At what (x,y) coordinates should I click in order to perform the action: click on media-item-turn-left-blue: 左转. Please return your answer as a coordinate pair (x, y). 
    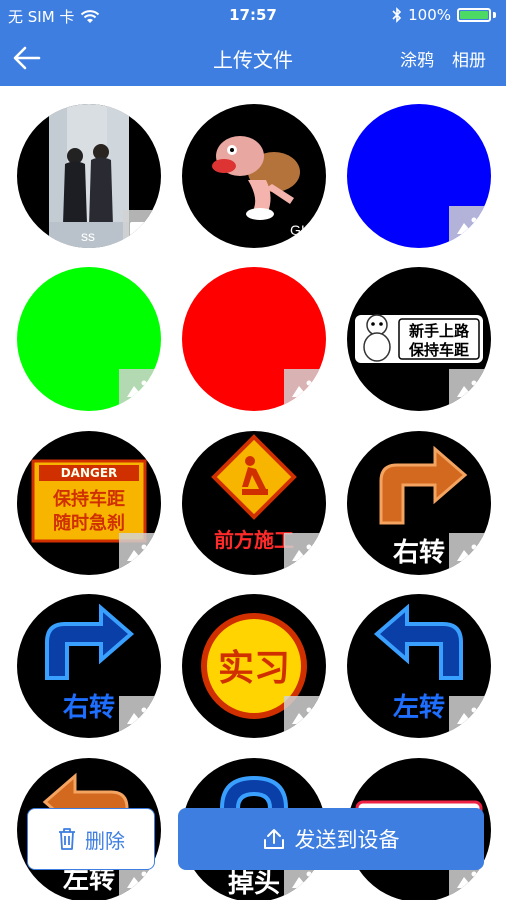
    Looking at the image, I should click on (419, 666).